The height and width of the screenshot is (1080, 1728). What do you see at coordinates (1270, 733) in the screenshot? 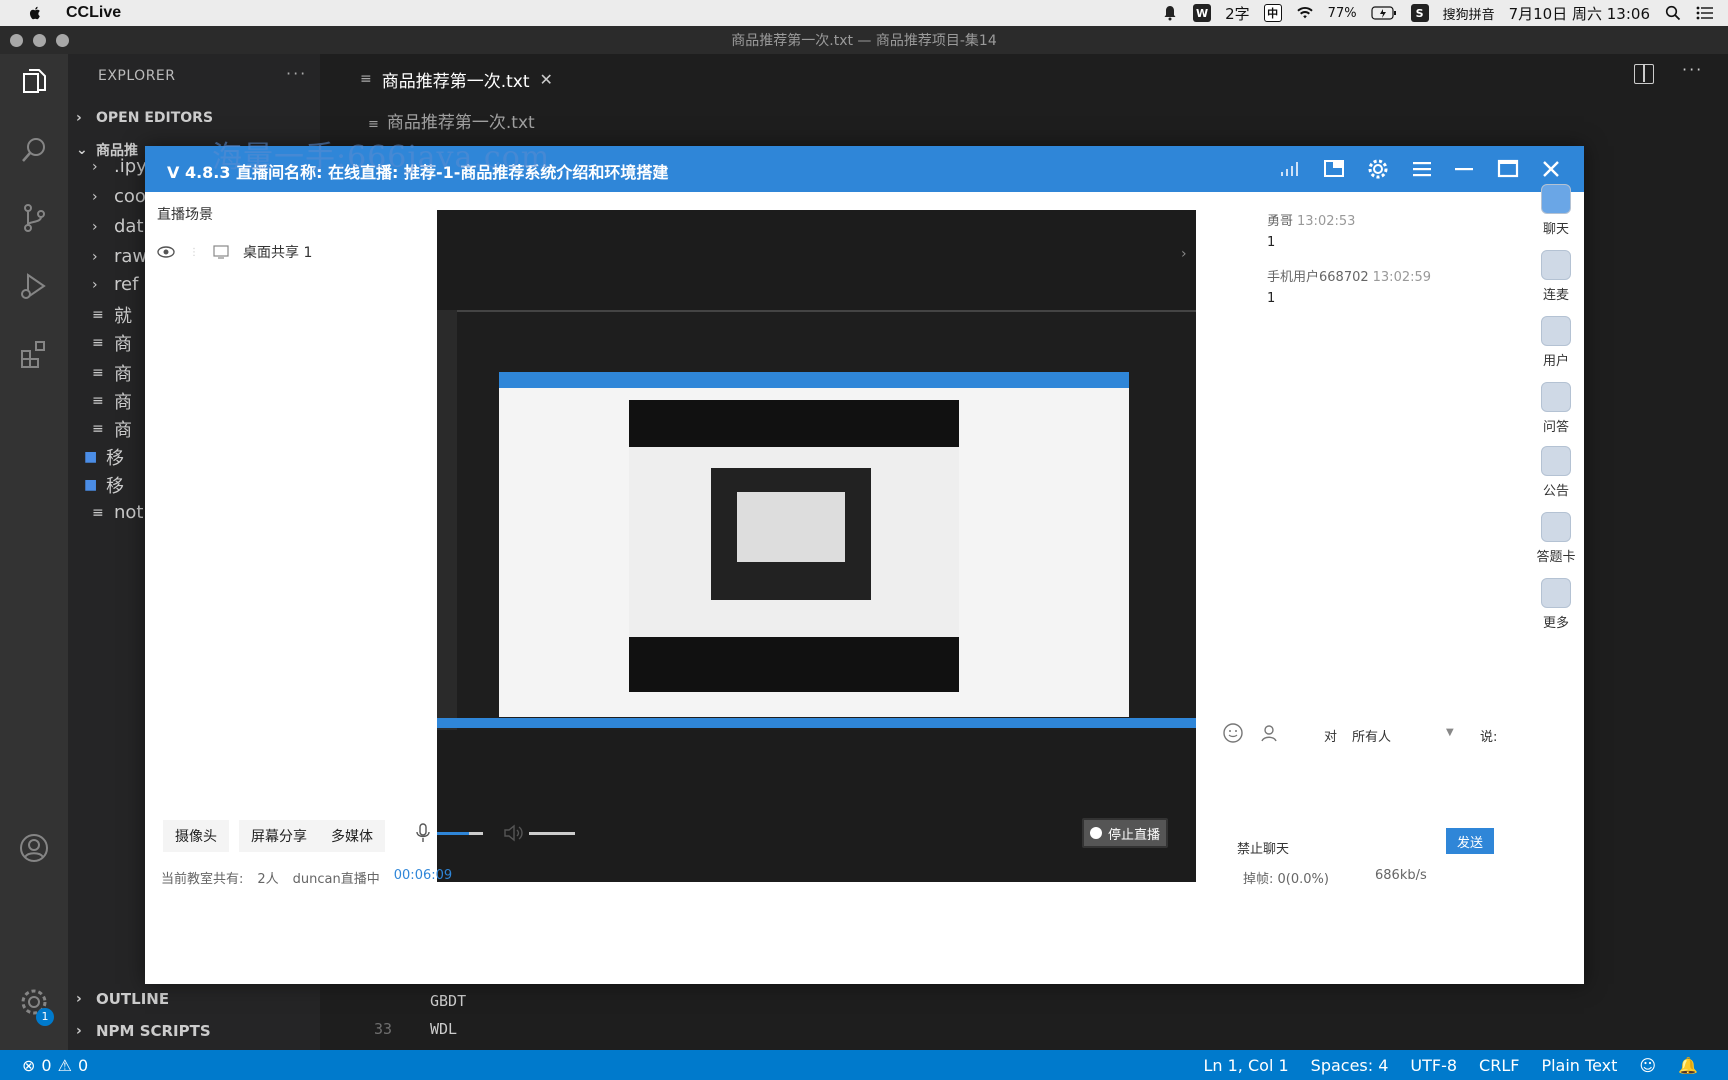
I see `user-select-icon` at bounding box center [1270, 733].